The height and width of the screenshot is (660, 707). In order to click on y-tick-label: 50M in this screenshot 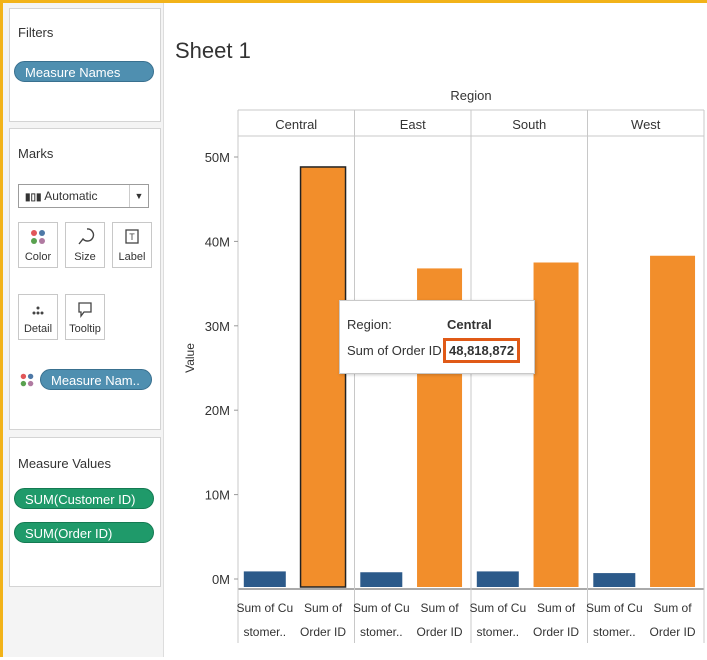, I will do `click(217, 157)`.